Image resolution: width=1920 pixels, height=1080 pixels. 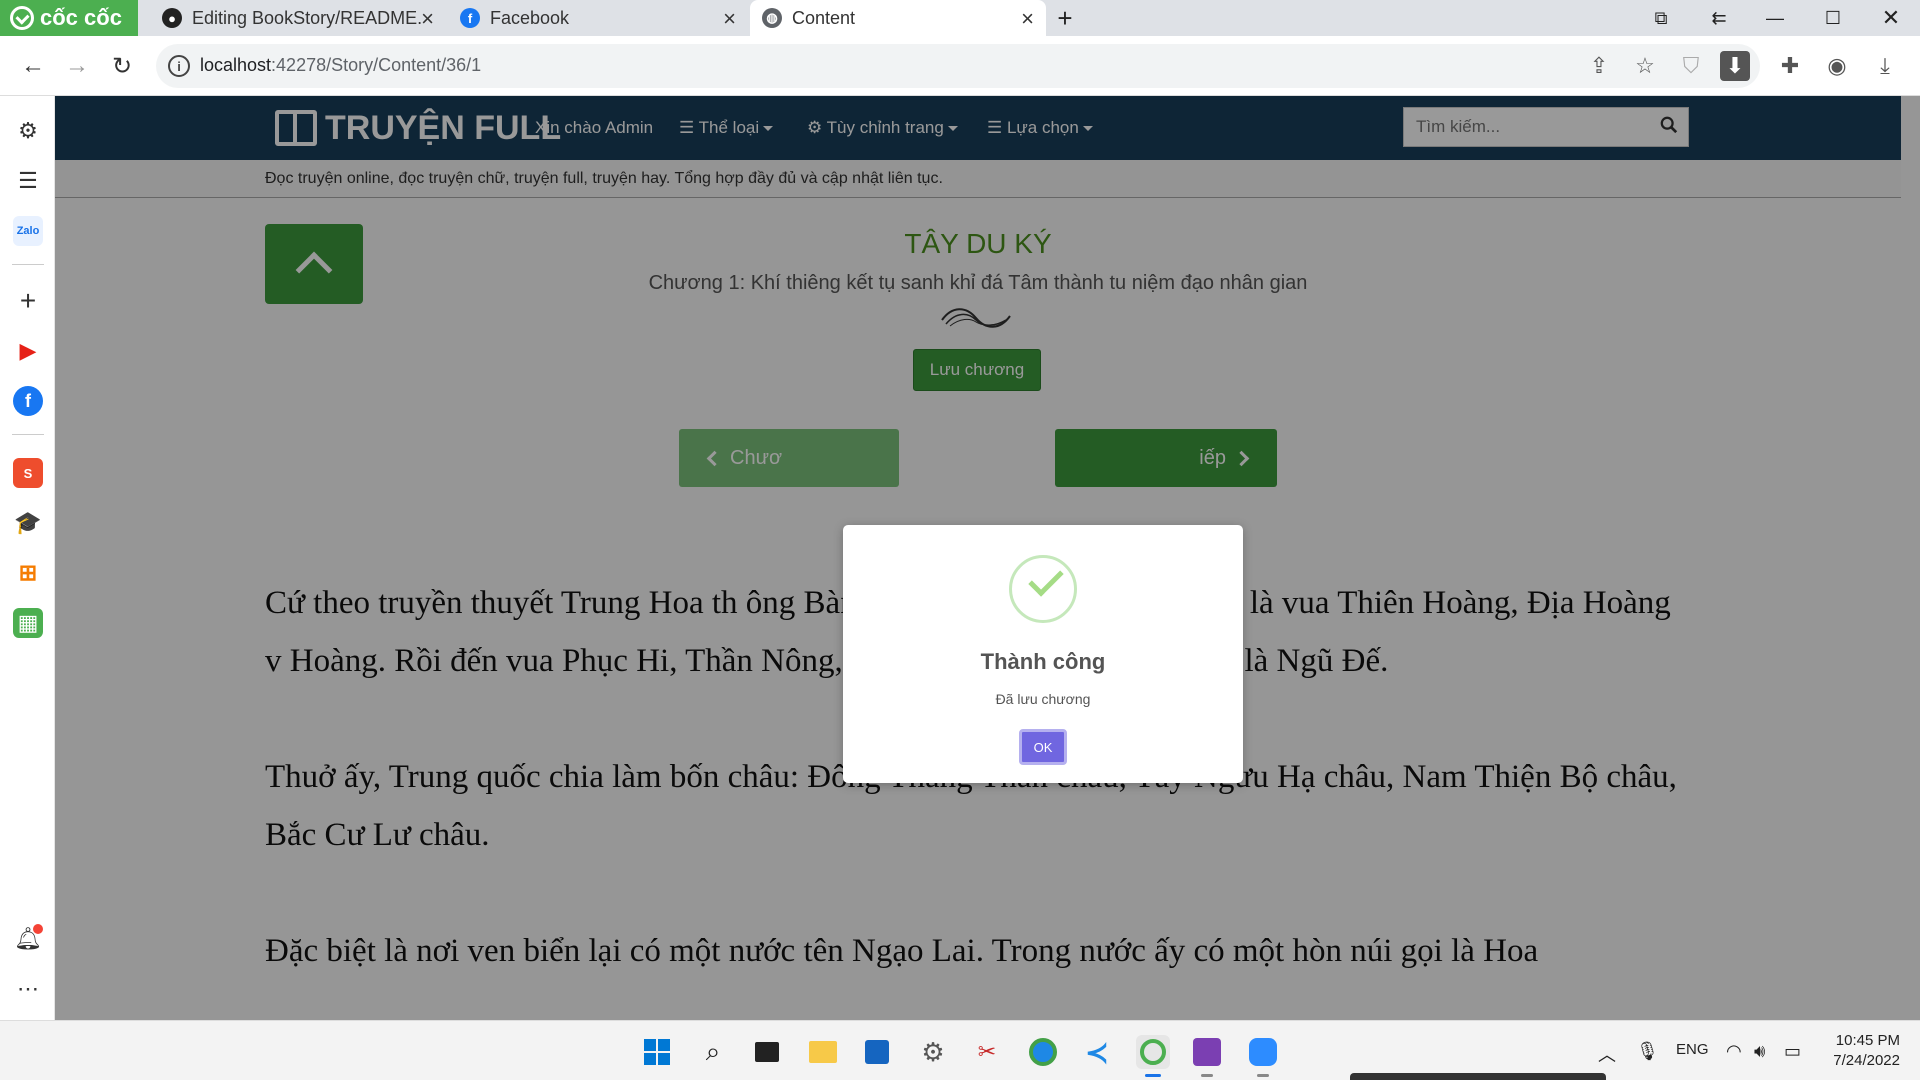 I want to click on success-dialog: Thành công Đã lưu chương OK, so click(x=1043, y=654).